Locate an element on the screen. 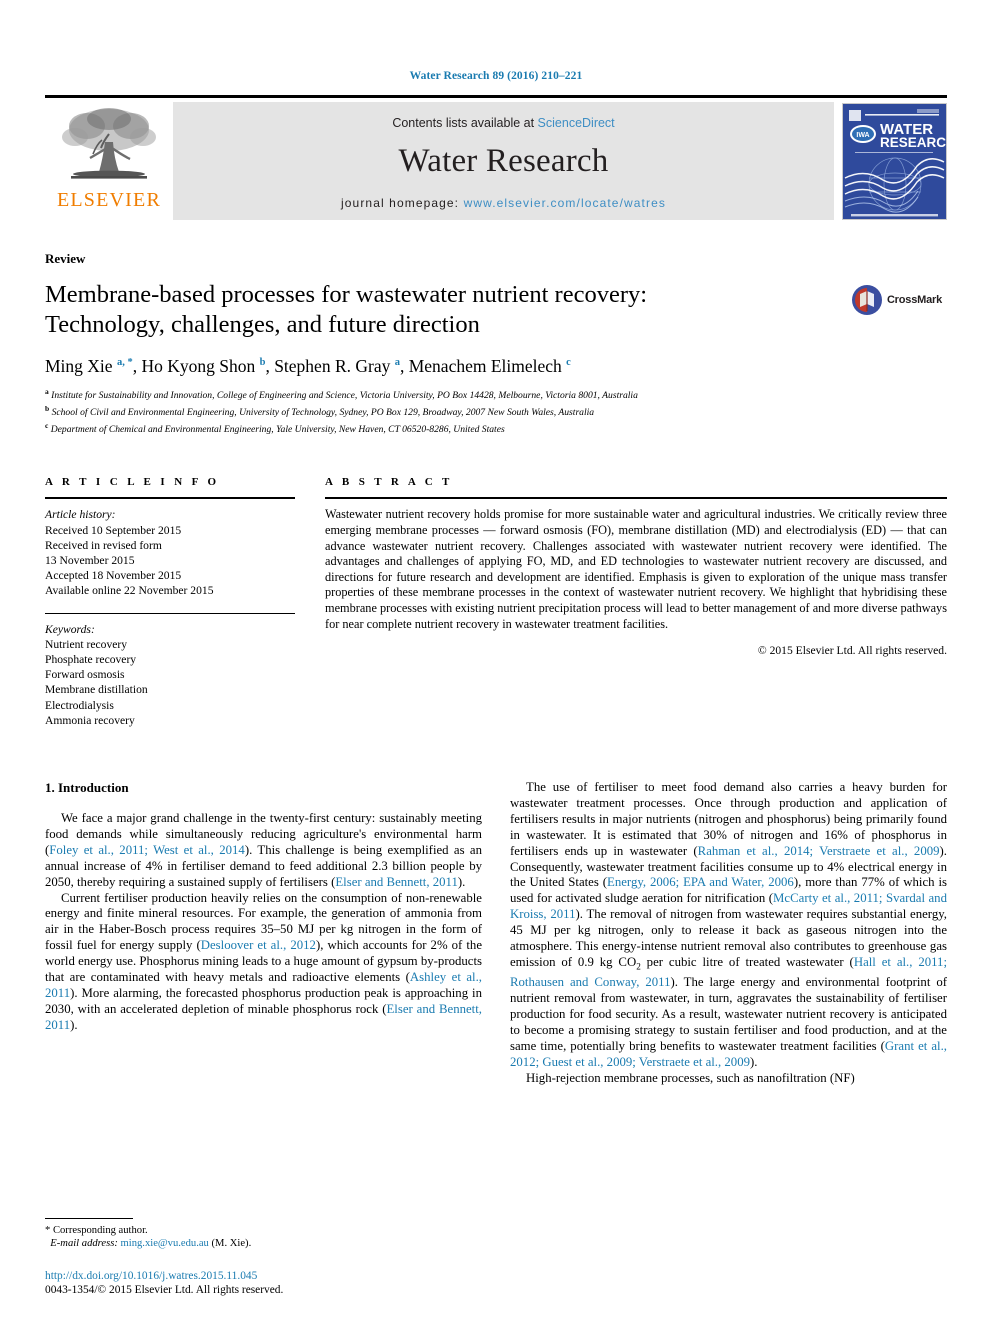 This screenshot has height=1323, width=992. elsevier-logo: ELSEVIER is located at coordinates (109, 162).